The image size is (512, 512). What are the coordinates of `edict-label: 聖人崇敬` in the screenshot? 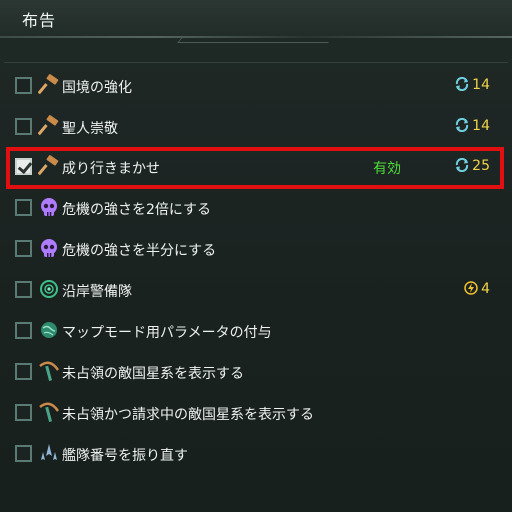 It's located at (90, 129).